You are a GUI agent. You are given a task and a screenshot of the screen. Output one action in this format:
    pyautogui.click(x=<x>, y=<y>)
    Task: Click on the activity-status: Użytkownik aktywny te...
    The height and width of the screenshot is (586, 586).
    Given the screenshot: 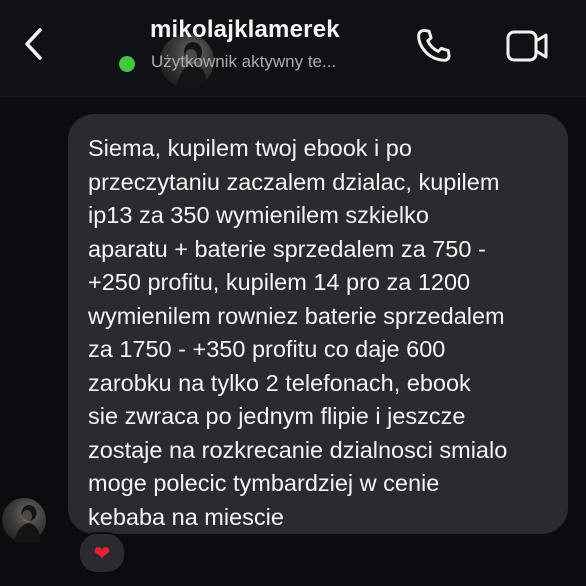 What is the action you would take?
    pyautogui.click(x=244, y=61)
    